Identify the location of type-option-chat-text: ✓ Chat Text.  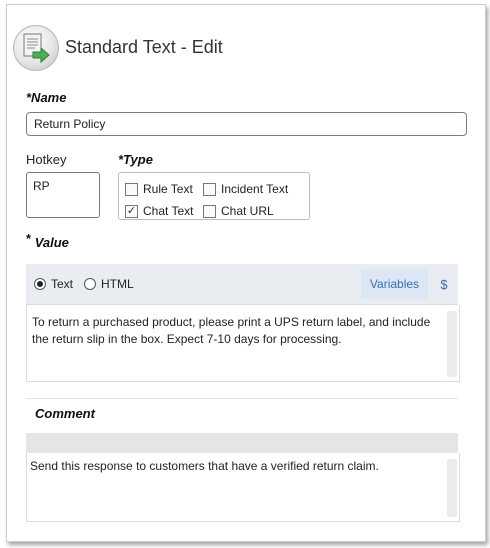
(159, 211).